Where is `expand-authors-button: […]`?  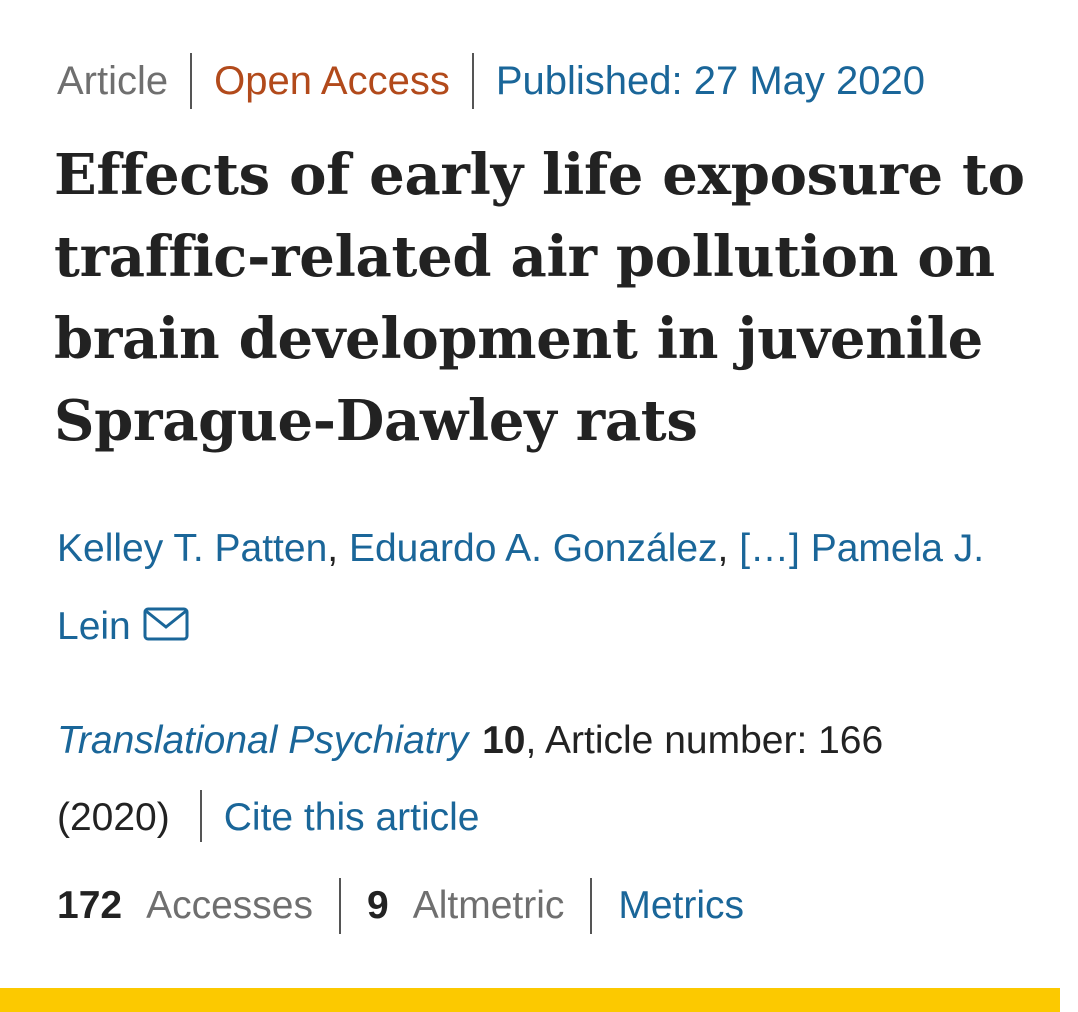 expand-authors-button: […] is located at coordinates (769, 548).